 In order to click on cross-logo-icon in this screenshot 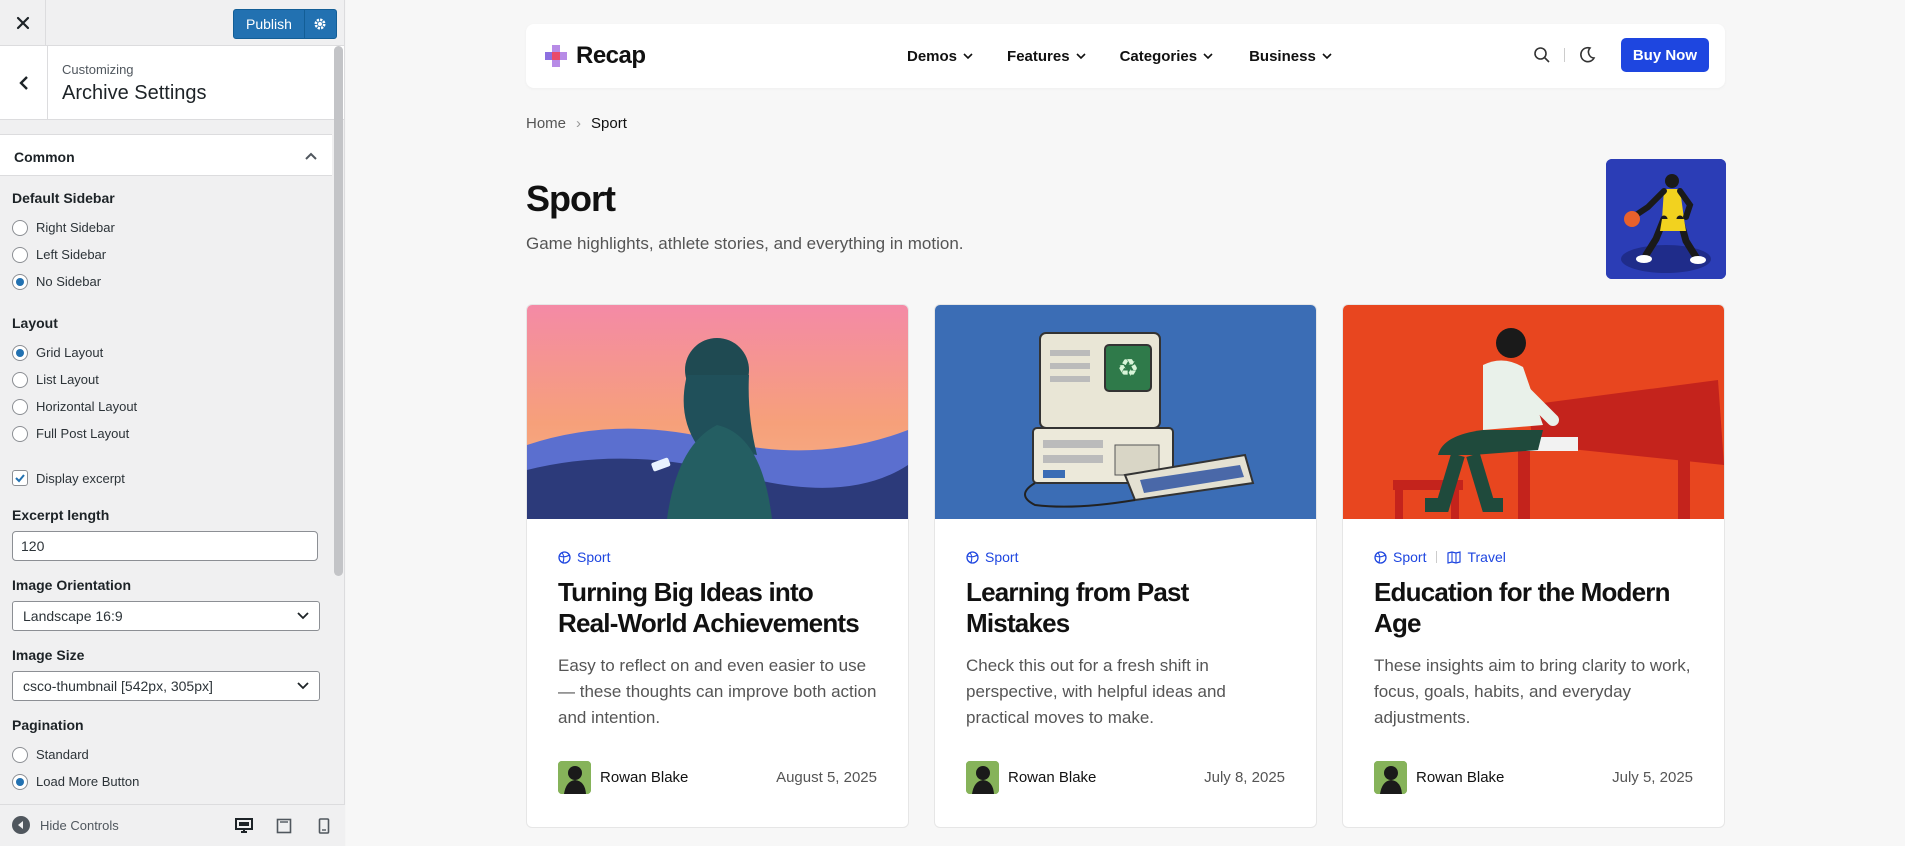, I will do `click(556, 56)`.